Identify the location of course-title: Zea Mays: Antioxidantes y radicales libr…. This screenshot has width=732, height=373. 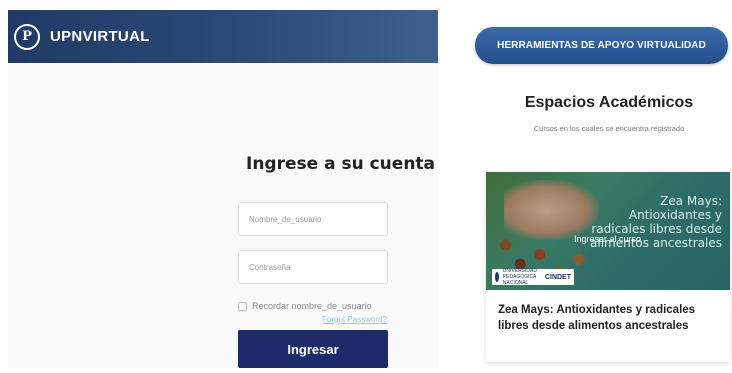
(610, 318).